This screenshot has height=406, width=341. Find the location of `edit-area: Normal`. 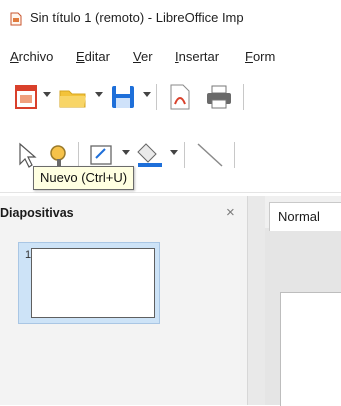

edit-area: Normal is located at coordinates (303, 301).